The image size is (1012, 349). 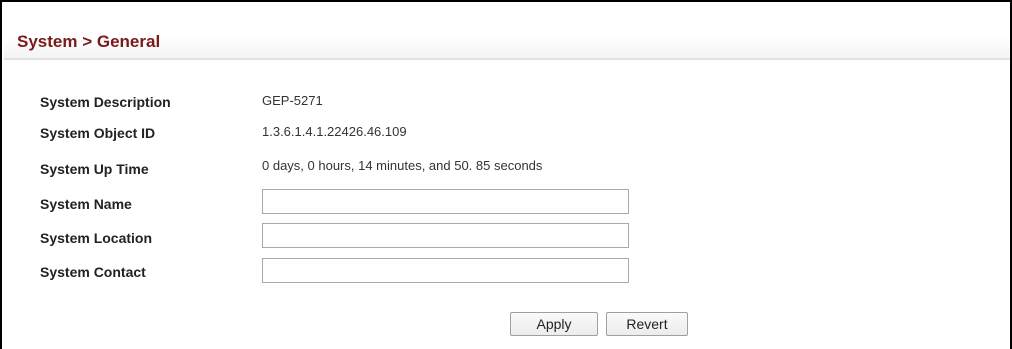 I want to click on system-up-time-label: System Up Time, so click(x=94, y=169).